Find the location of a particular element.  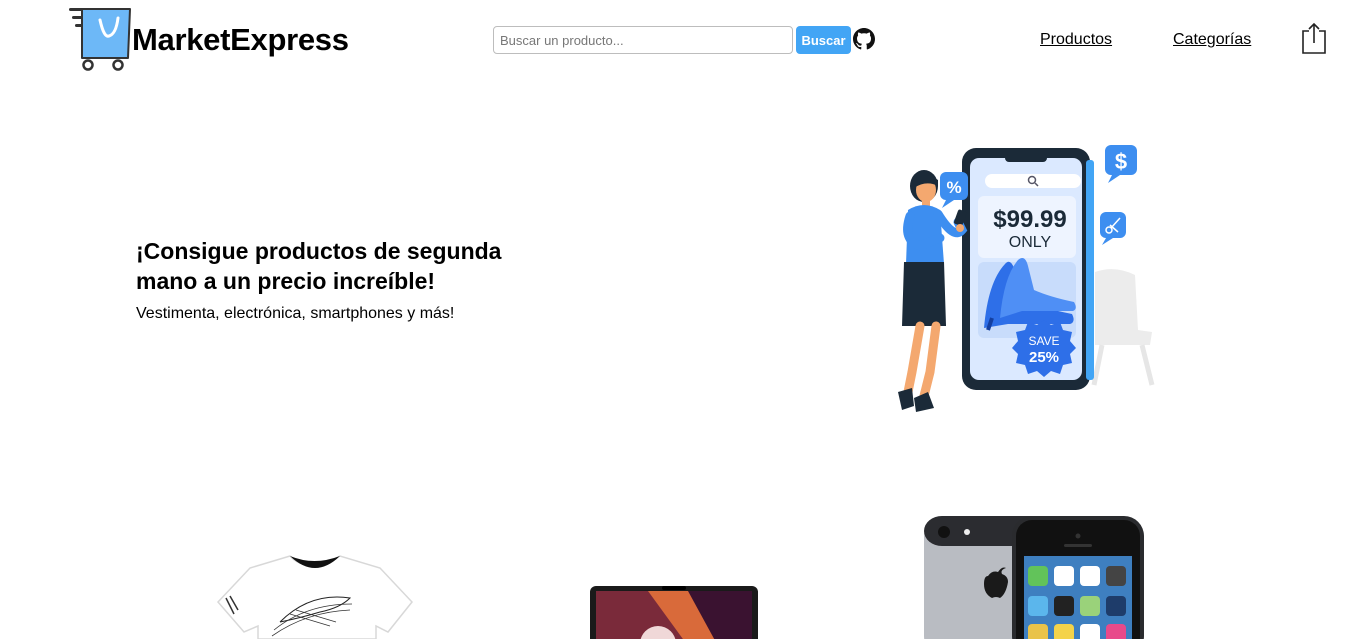

illustration-price: $99.99 is located at coordinates (1029, 219).